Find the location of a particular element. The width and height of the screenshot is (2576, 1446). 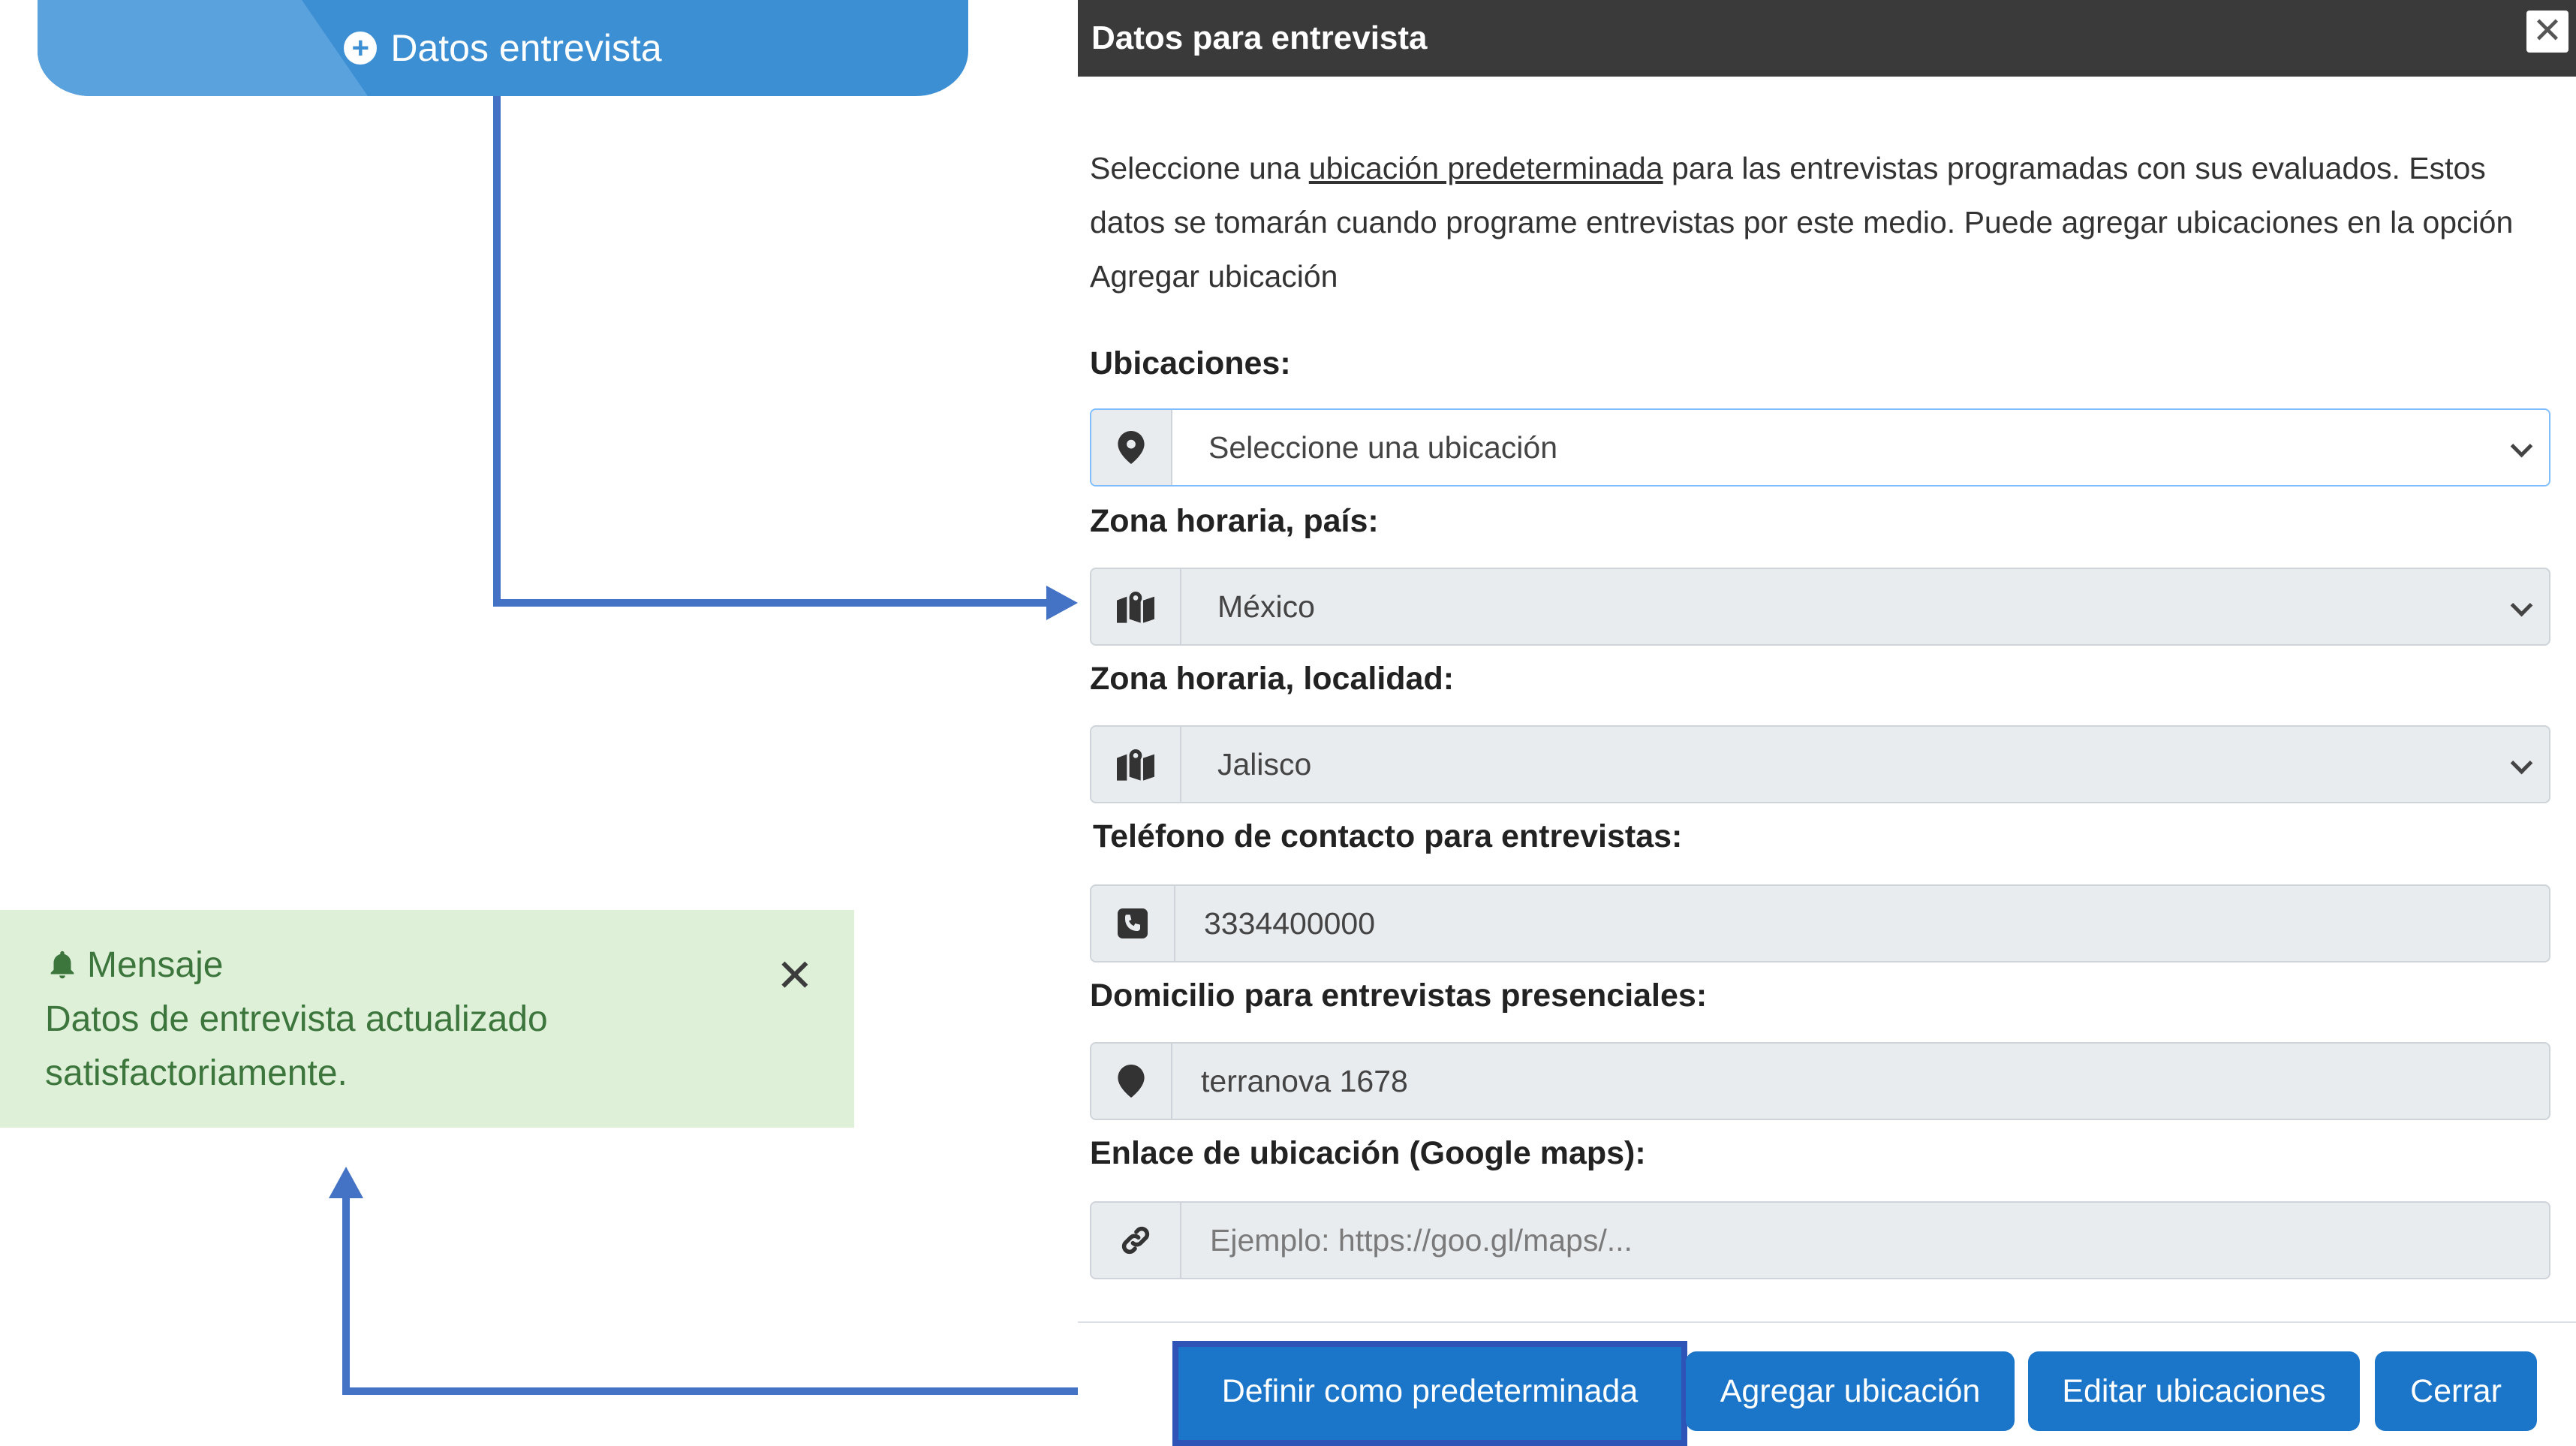

cerrar-button: Cerrar is located at coordinates (2456, 1391).